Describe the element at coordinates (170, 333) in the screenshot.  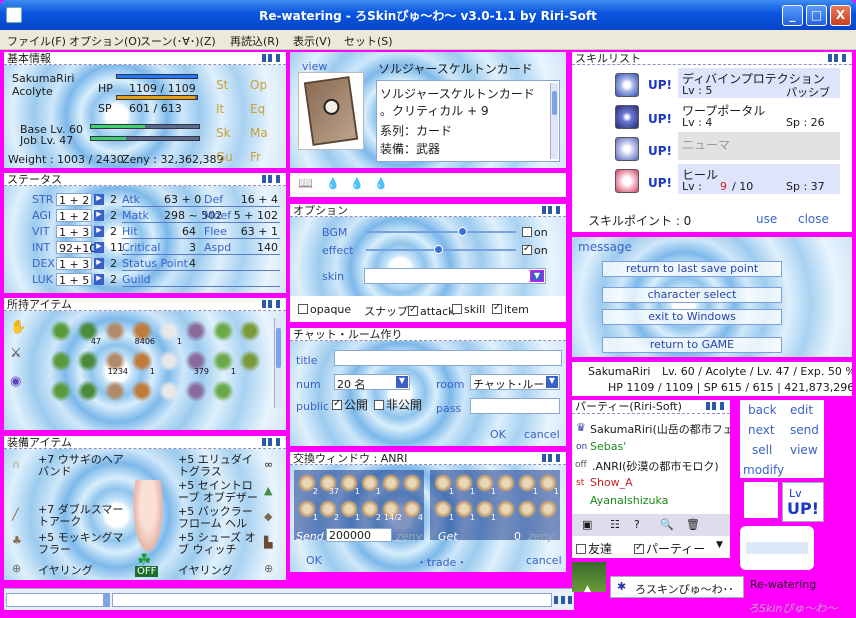
I see `inventory-item: 1` at that location.